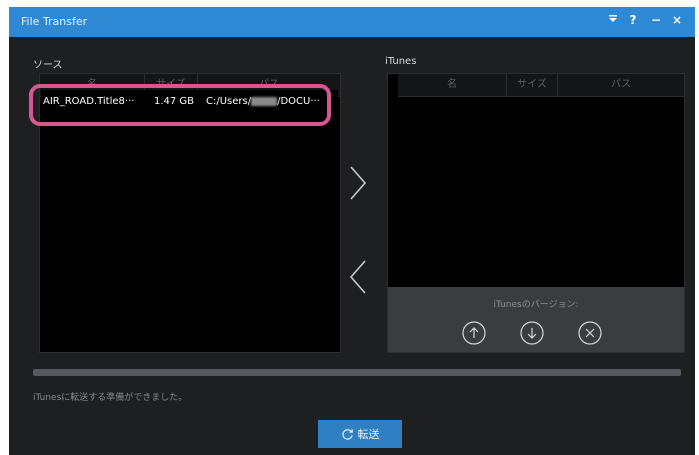 The width and height of the screenshot is (699, 455). I want to click on delete-button, so click(590, 333).